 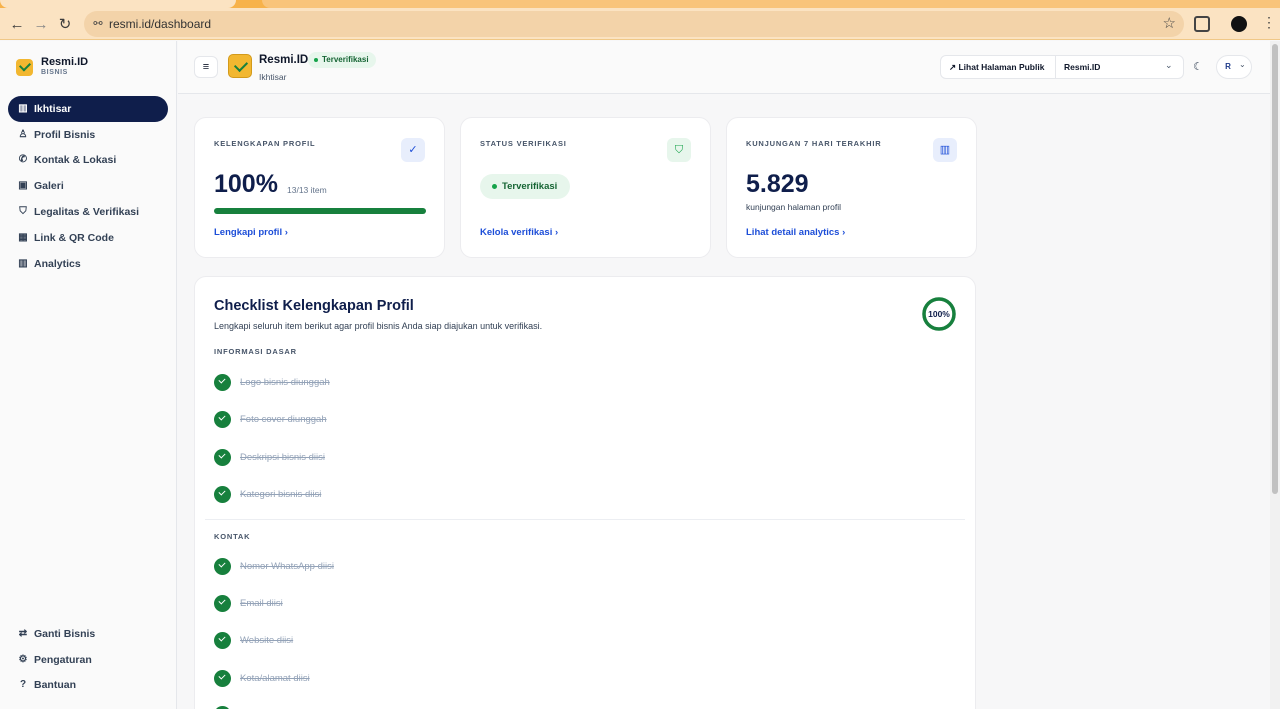 I want to click on help-icon: ?, so click(x=23, y=685).